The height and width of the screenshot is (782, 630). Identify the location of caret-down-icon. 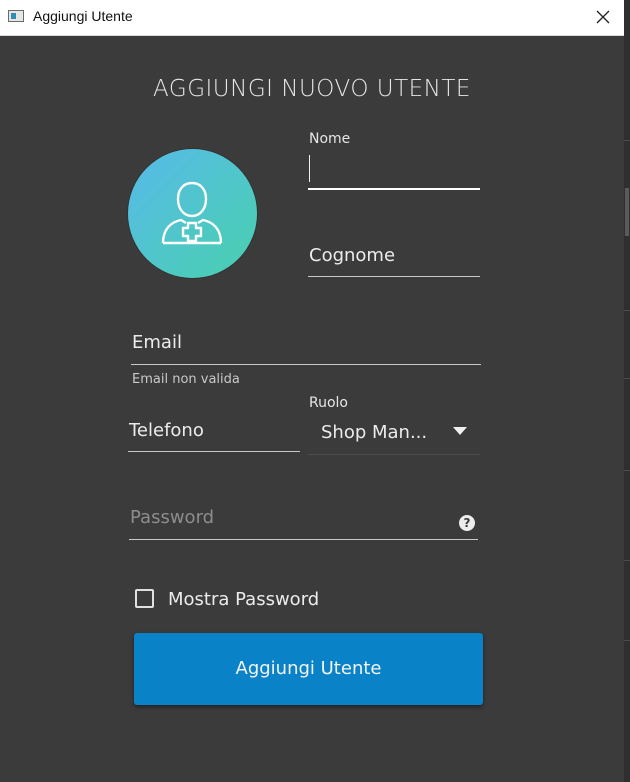
(460, 431).